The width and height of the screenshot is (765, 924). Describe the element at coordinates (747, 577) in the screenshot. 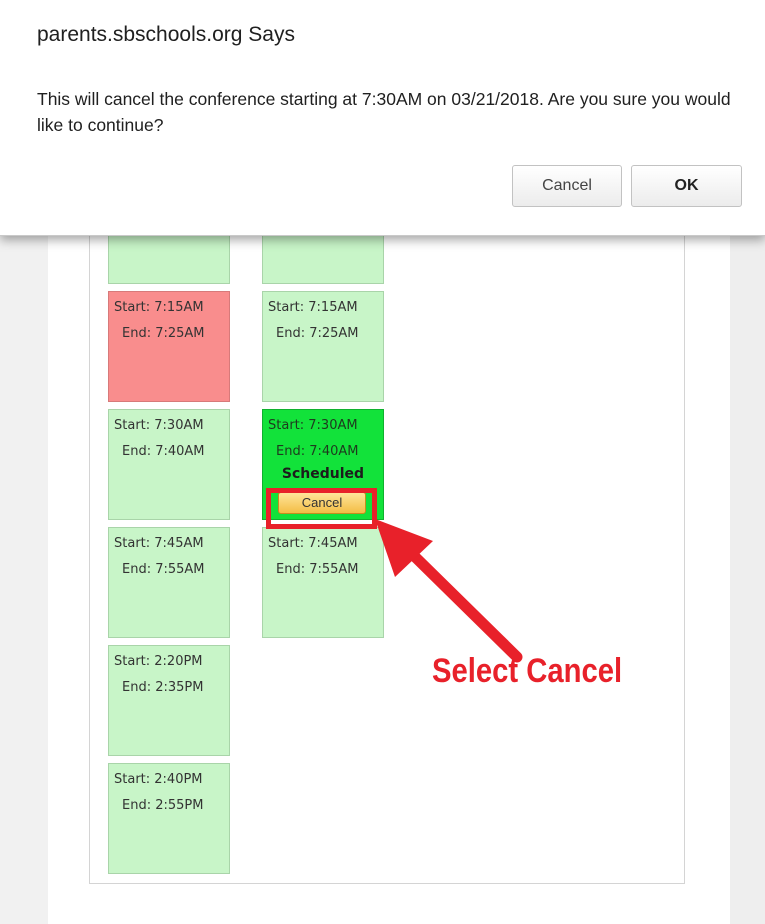

I see `page-scroll-area` at that location.